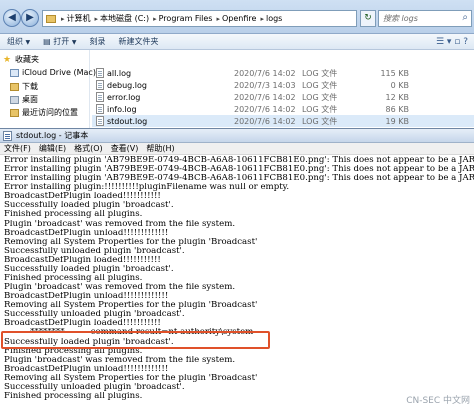 The width and height of the screenshot is (474, 409). What do you see at coordinates (12, 18) in the screenshot?
I see `back-button: ◀` at bounding box center [12, 18].